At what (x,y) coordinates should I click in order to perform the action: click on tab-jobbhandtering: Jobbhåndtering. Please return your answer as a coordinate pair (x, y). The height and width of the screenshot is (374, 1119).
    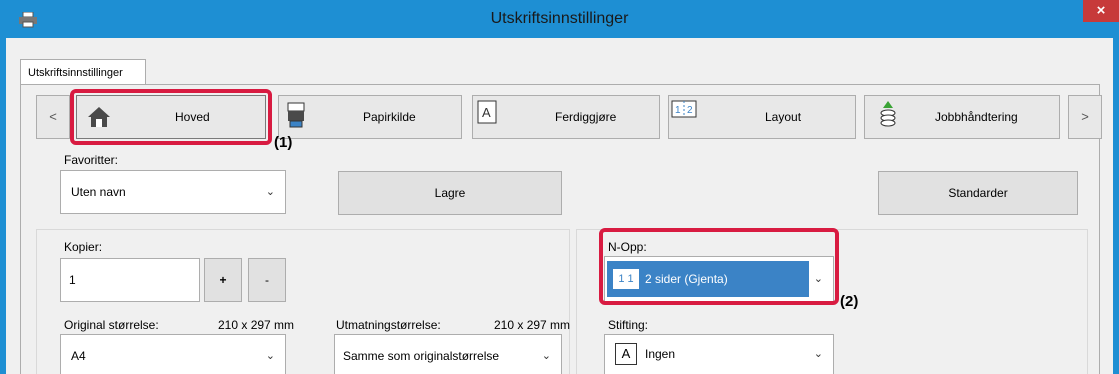
    Looking at the image, I should click on (962, 117).